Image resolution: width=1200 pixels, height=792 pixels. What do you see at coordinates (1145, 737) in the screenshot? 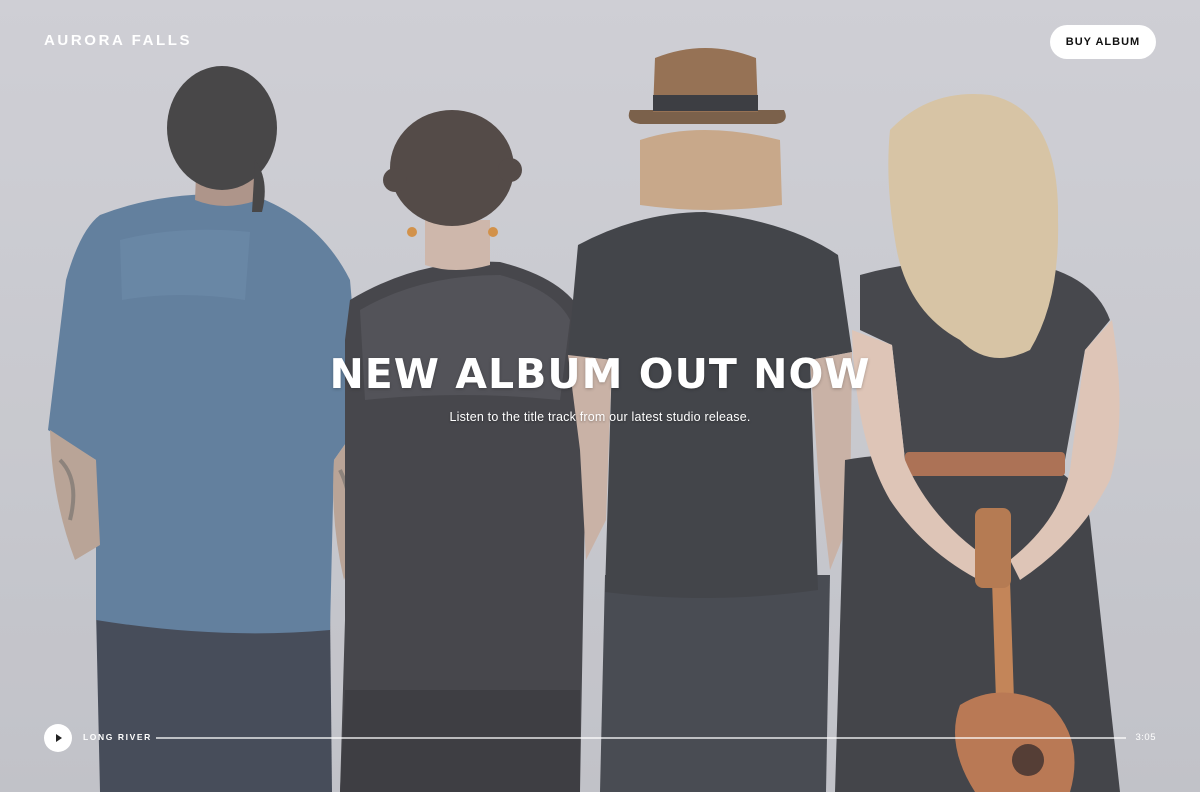
I see `track-duration: 3:05` at bounding box center [1145, 737].